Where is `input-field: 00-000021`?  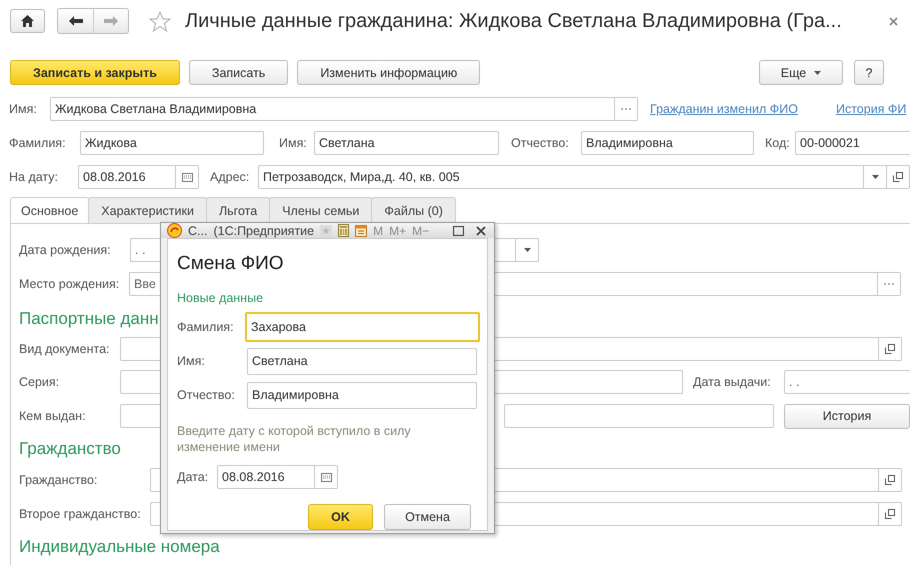 input-field: 00-000021 is located at coordinates (852, 143).